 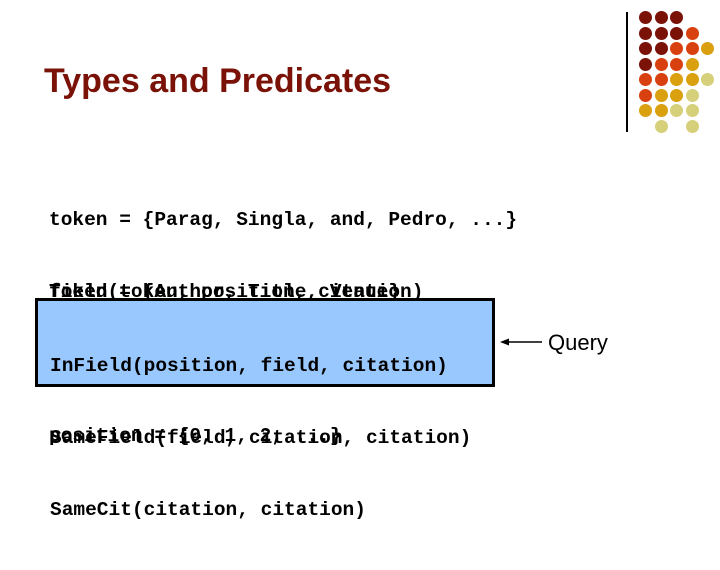 I want to click on slide-title: Types and Predicates, so click(x=218, y=81).